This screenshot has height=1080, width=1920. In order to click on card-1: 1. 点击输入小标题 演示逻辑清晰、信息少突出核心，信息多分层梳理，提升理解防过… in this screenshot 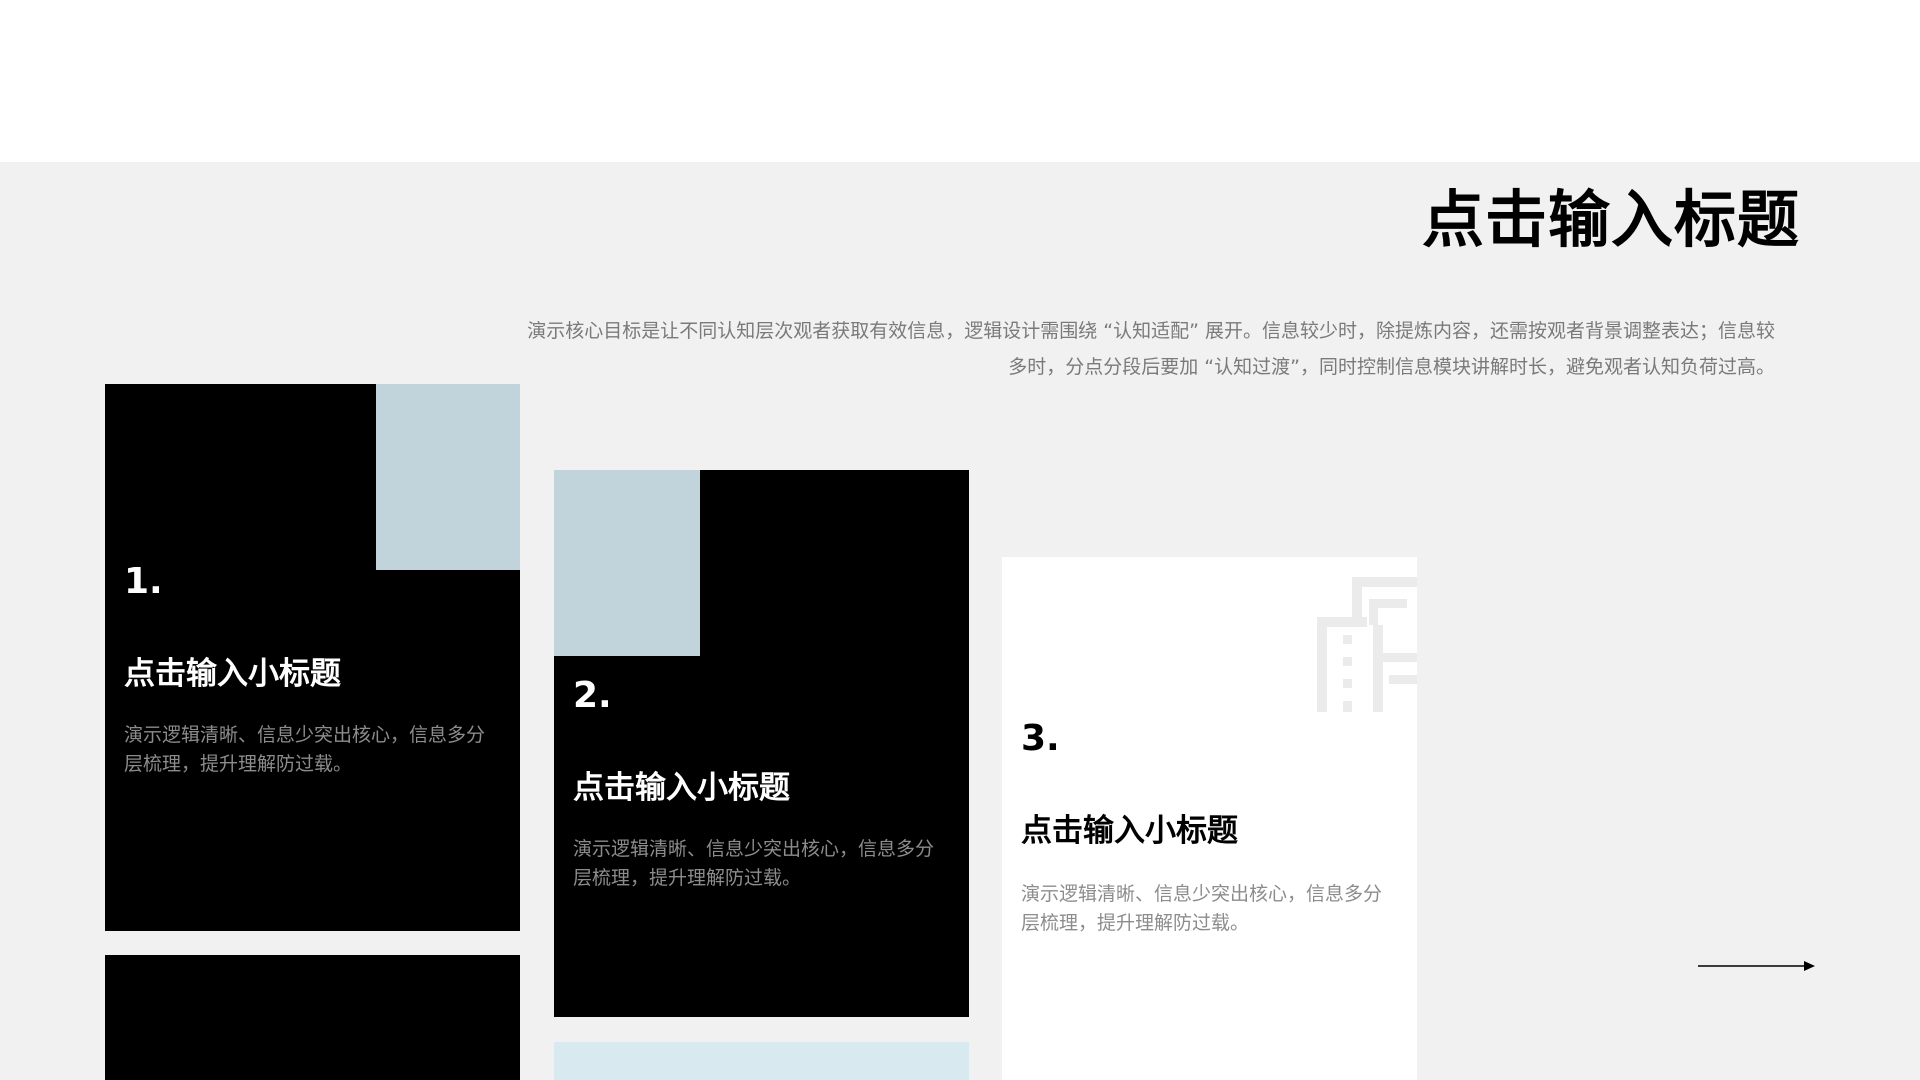, I will do `click(312, 657)`.